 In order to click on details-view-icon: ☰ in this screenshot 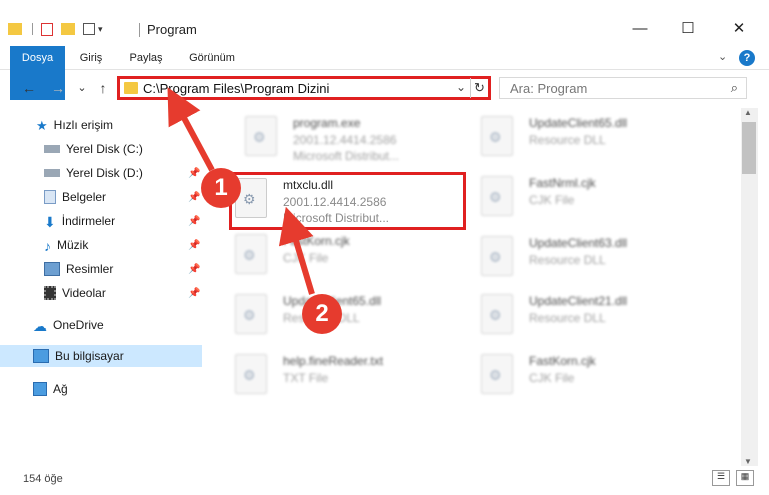, I will do `click(721, 478)`.